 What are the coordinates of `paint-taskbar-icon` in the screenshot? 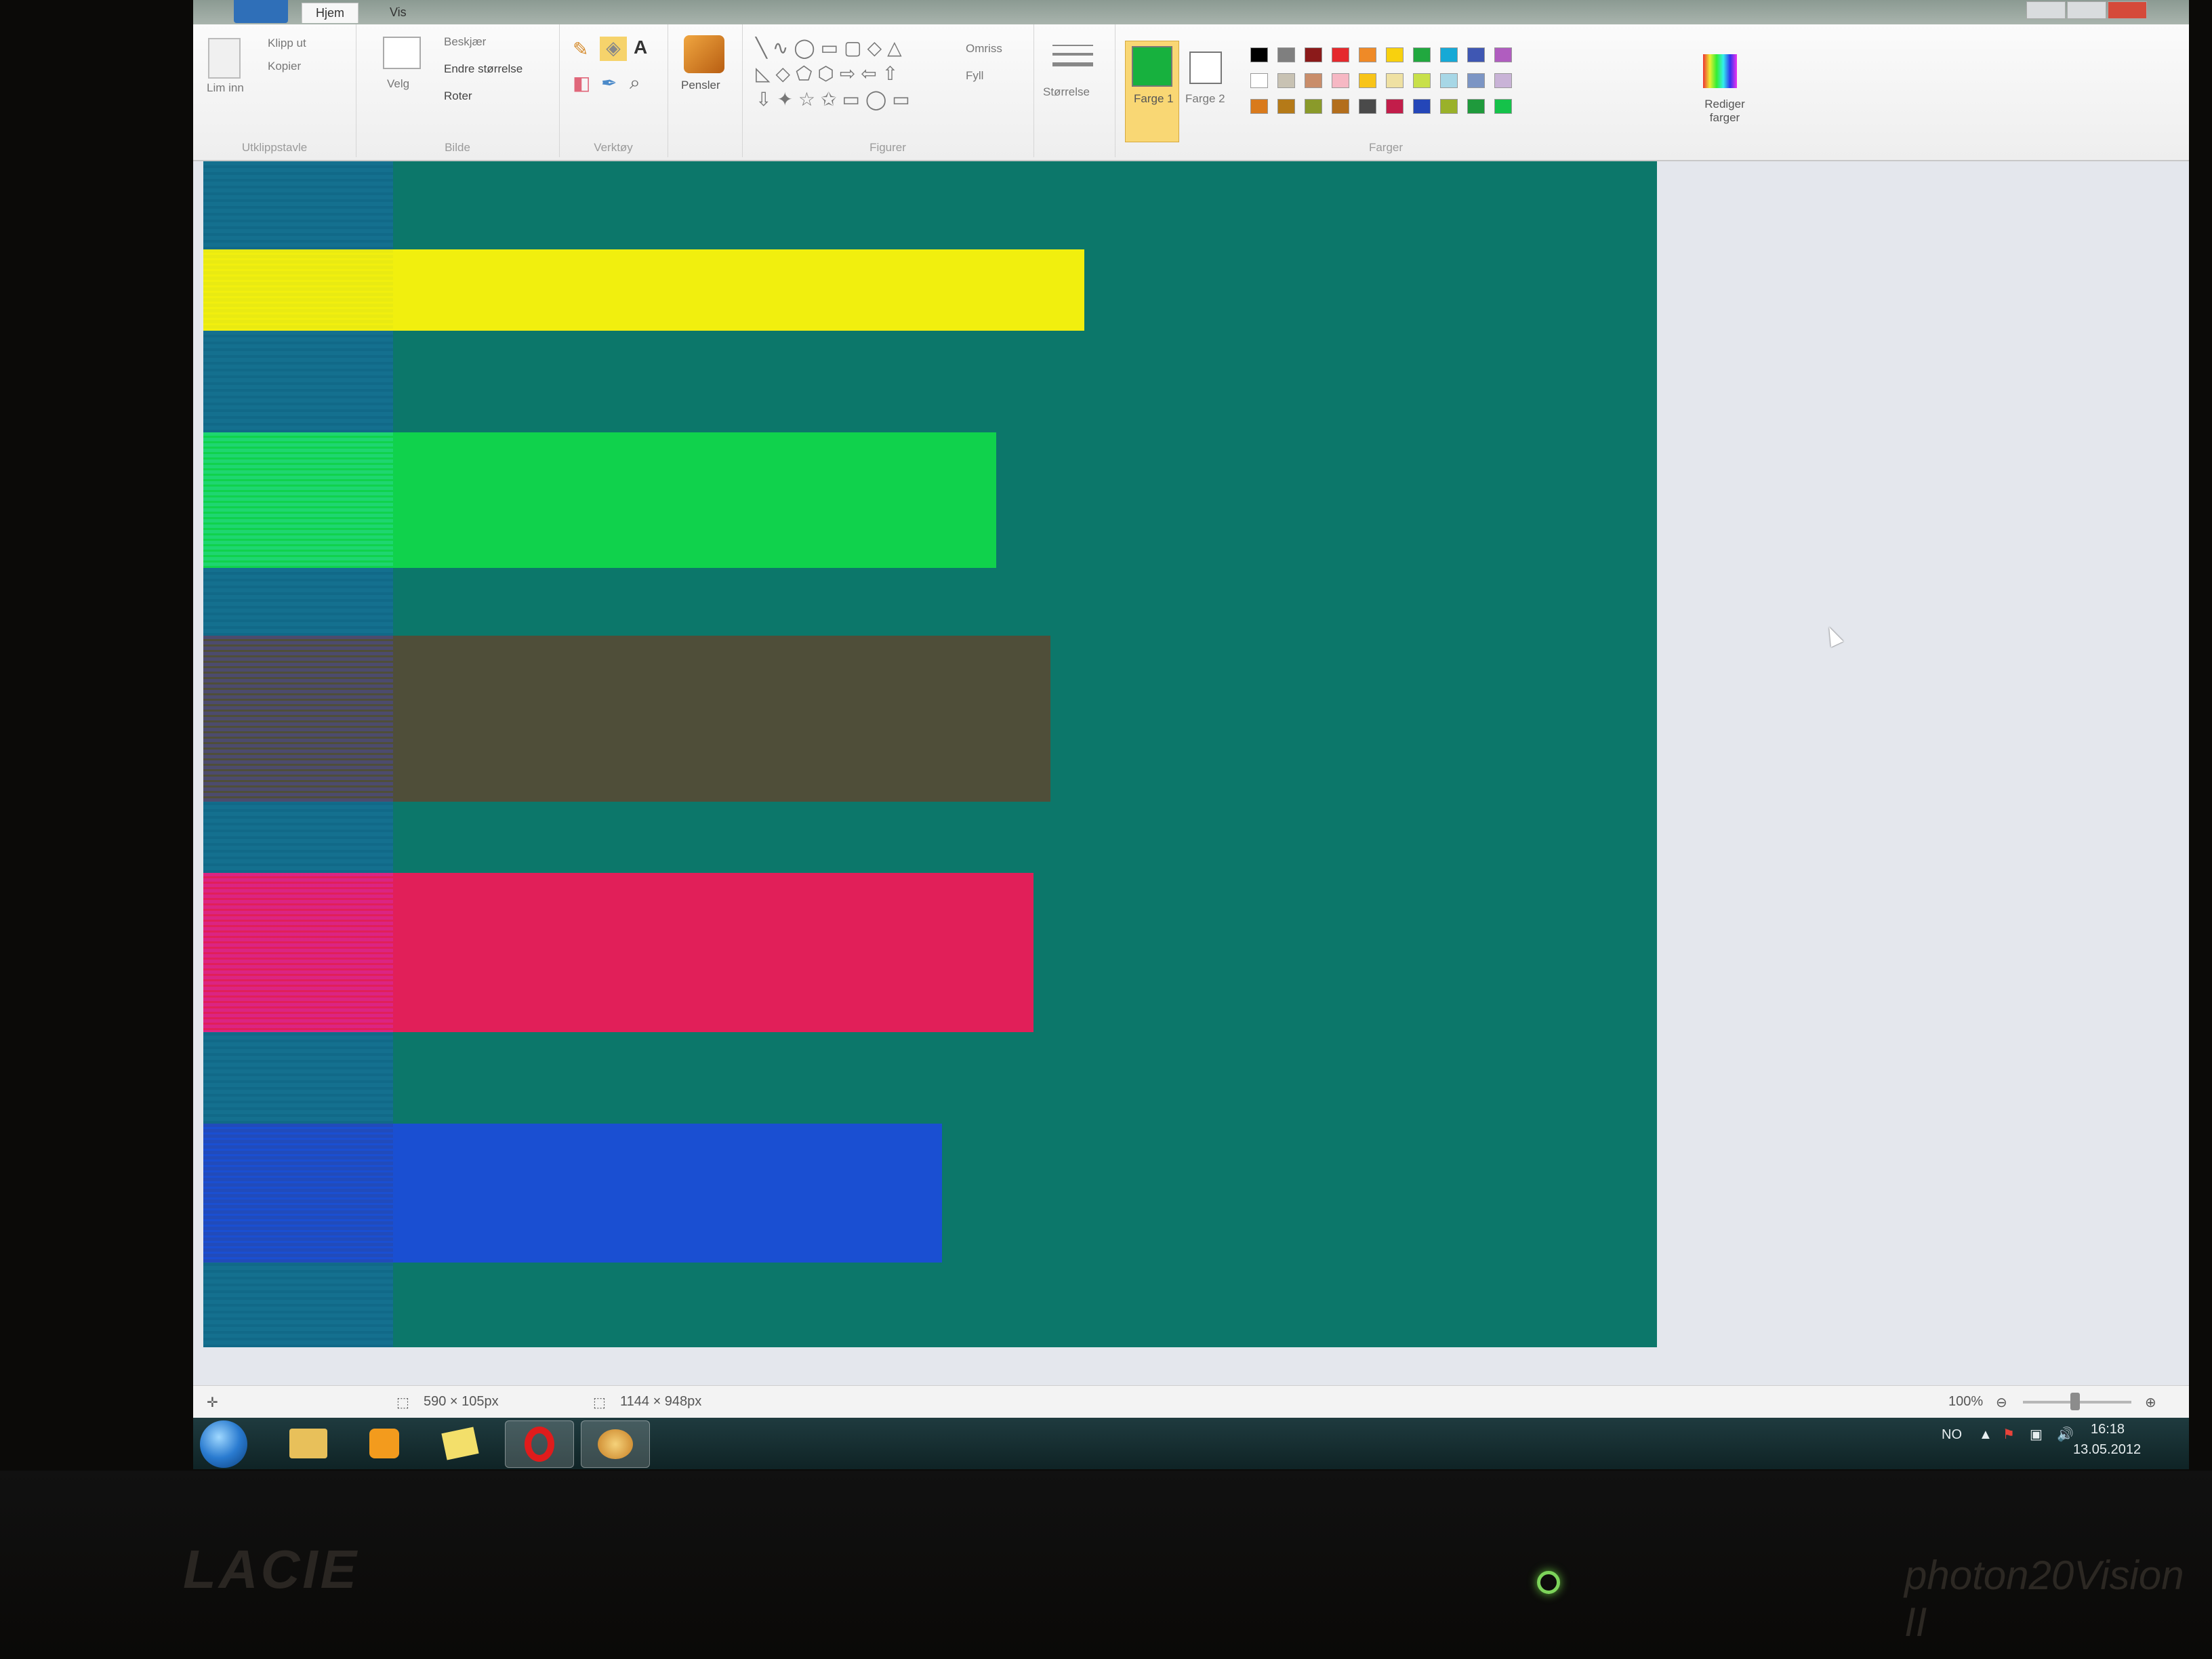 It's located at (616, 1444).